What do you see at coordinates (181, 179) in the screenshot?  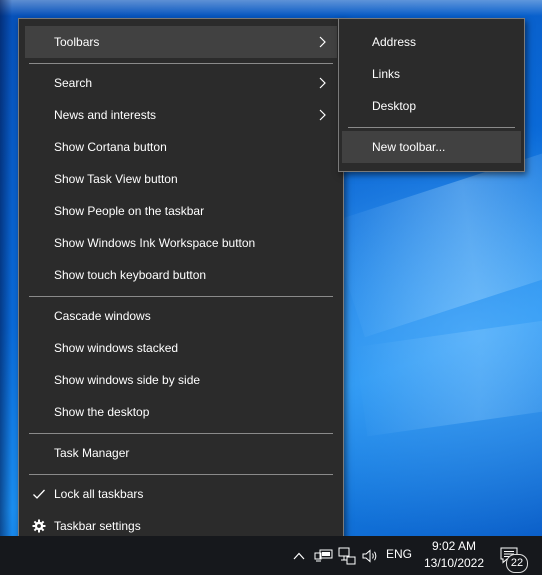 I see `menu-item-show-task-view-button: Show Task View button` at bounding box center [181, 179].